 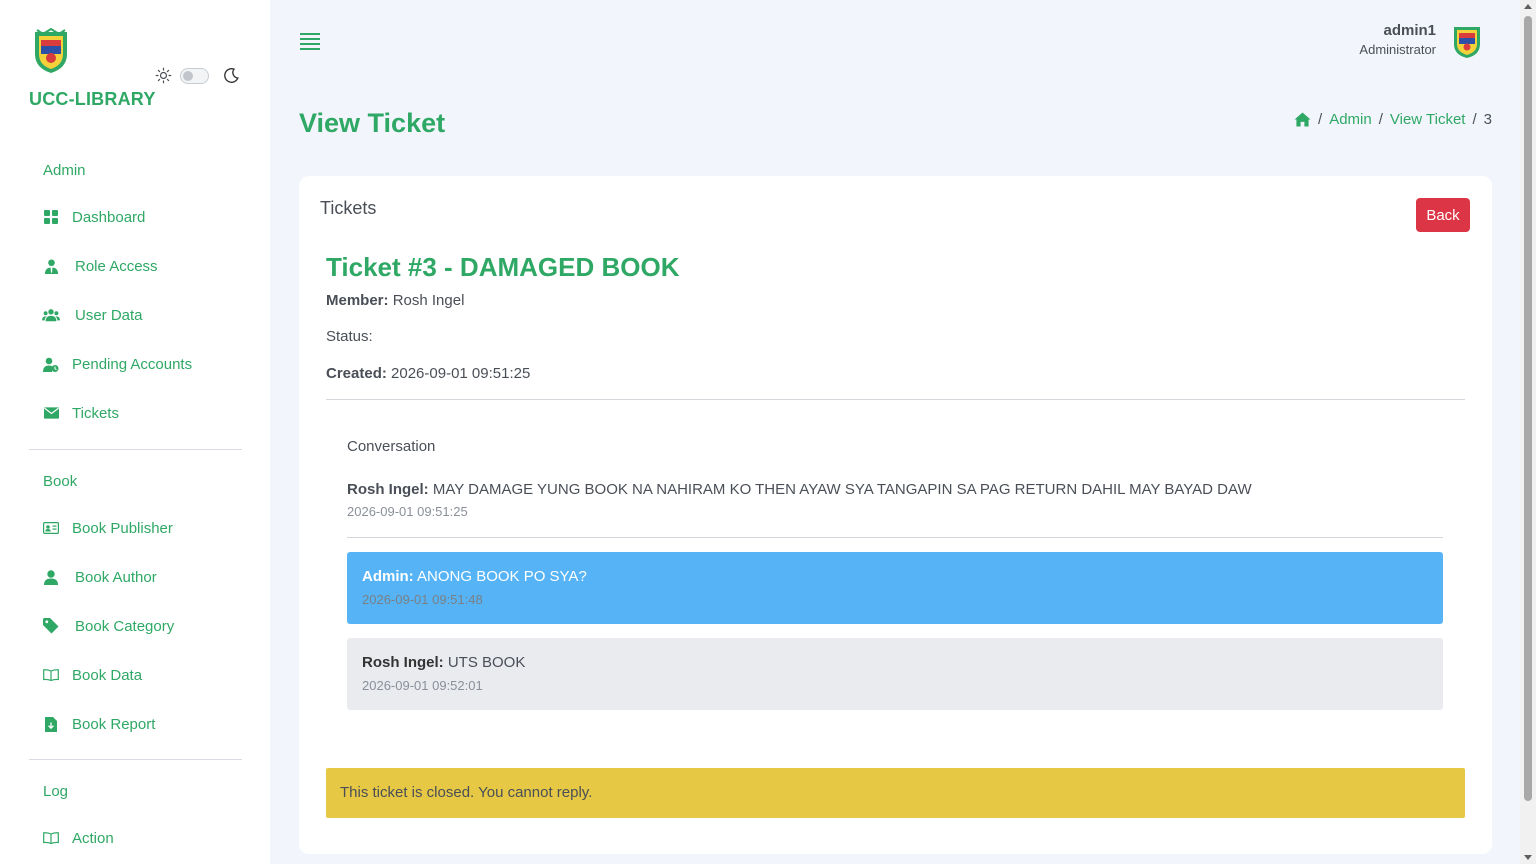 What do you see at coordinates (388, 576) in the screenshot?
I see `message-sender: Admin:` at bounding box center [388, 576].